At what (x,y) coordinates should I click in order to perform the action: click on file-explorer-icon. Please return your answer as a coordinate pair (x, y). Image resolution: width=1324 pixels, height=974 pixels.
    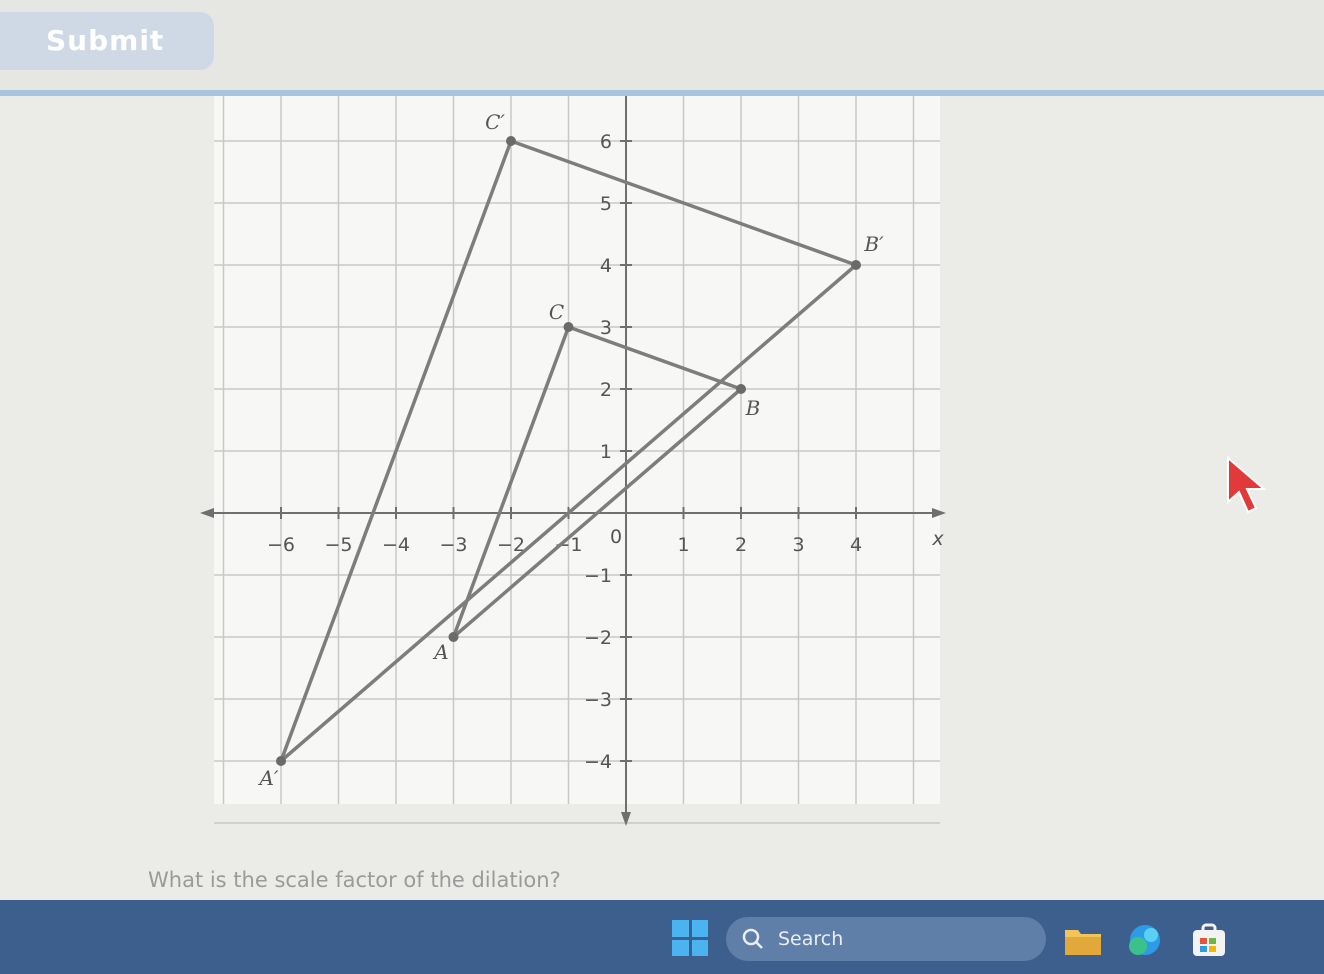
    Looking at the image, I should click on (1083, 940).